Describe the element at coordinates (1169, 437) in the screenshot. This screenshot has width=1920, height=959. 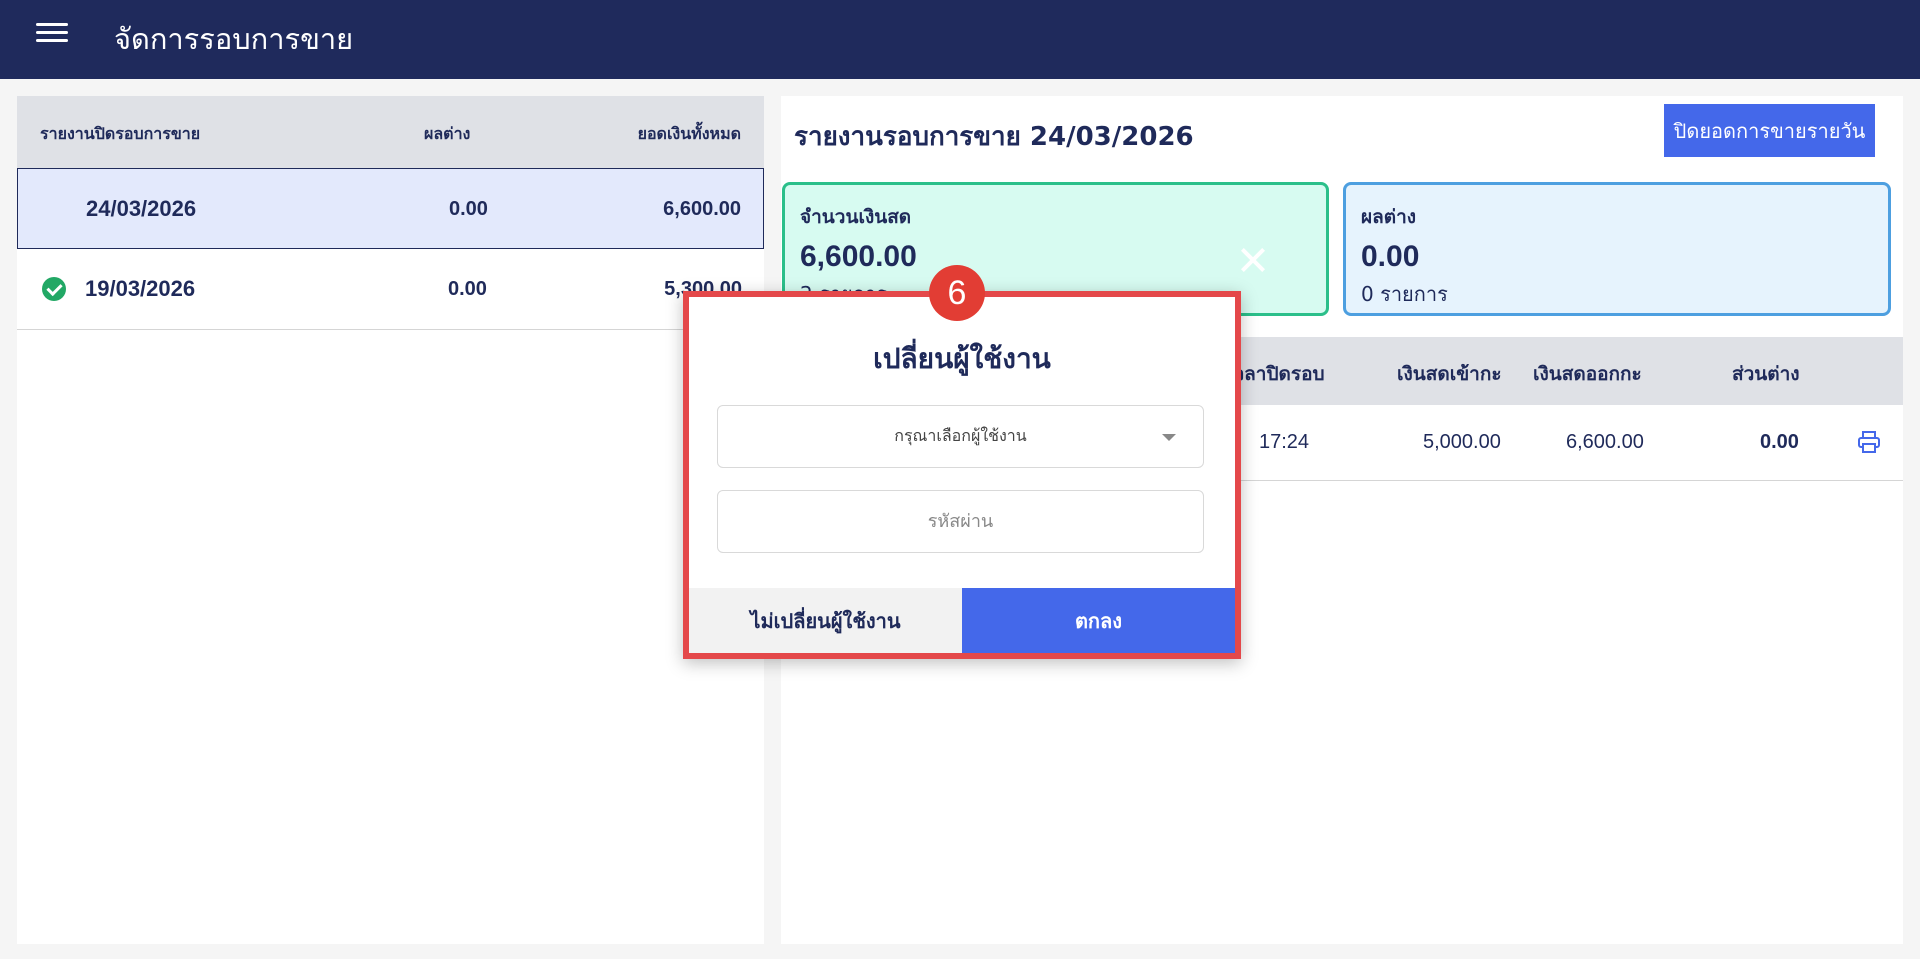
I see `caret-down-icon` at that location.